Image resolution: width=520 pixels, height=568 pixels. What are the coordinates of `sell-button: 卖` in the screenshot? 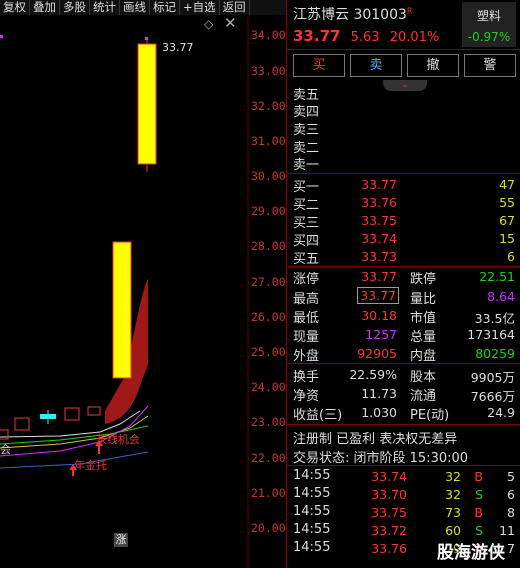 It's located at (376, 65).